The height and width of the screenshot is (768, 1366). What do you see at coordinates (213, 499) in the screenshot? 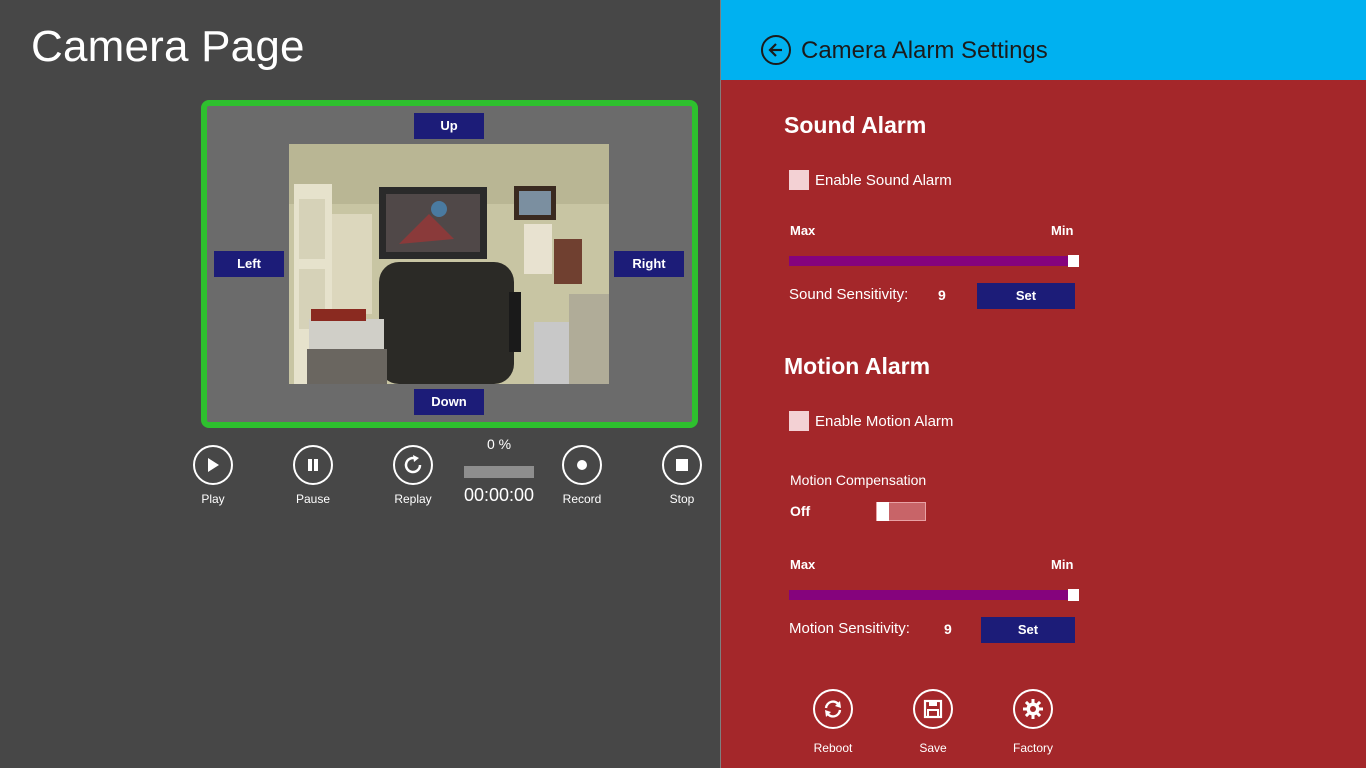
I see `play-label: Play` at bounding box center [213, 499].